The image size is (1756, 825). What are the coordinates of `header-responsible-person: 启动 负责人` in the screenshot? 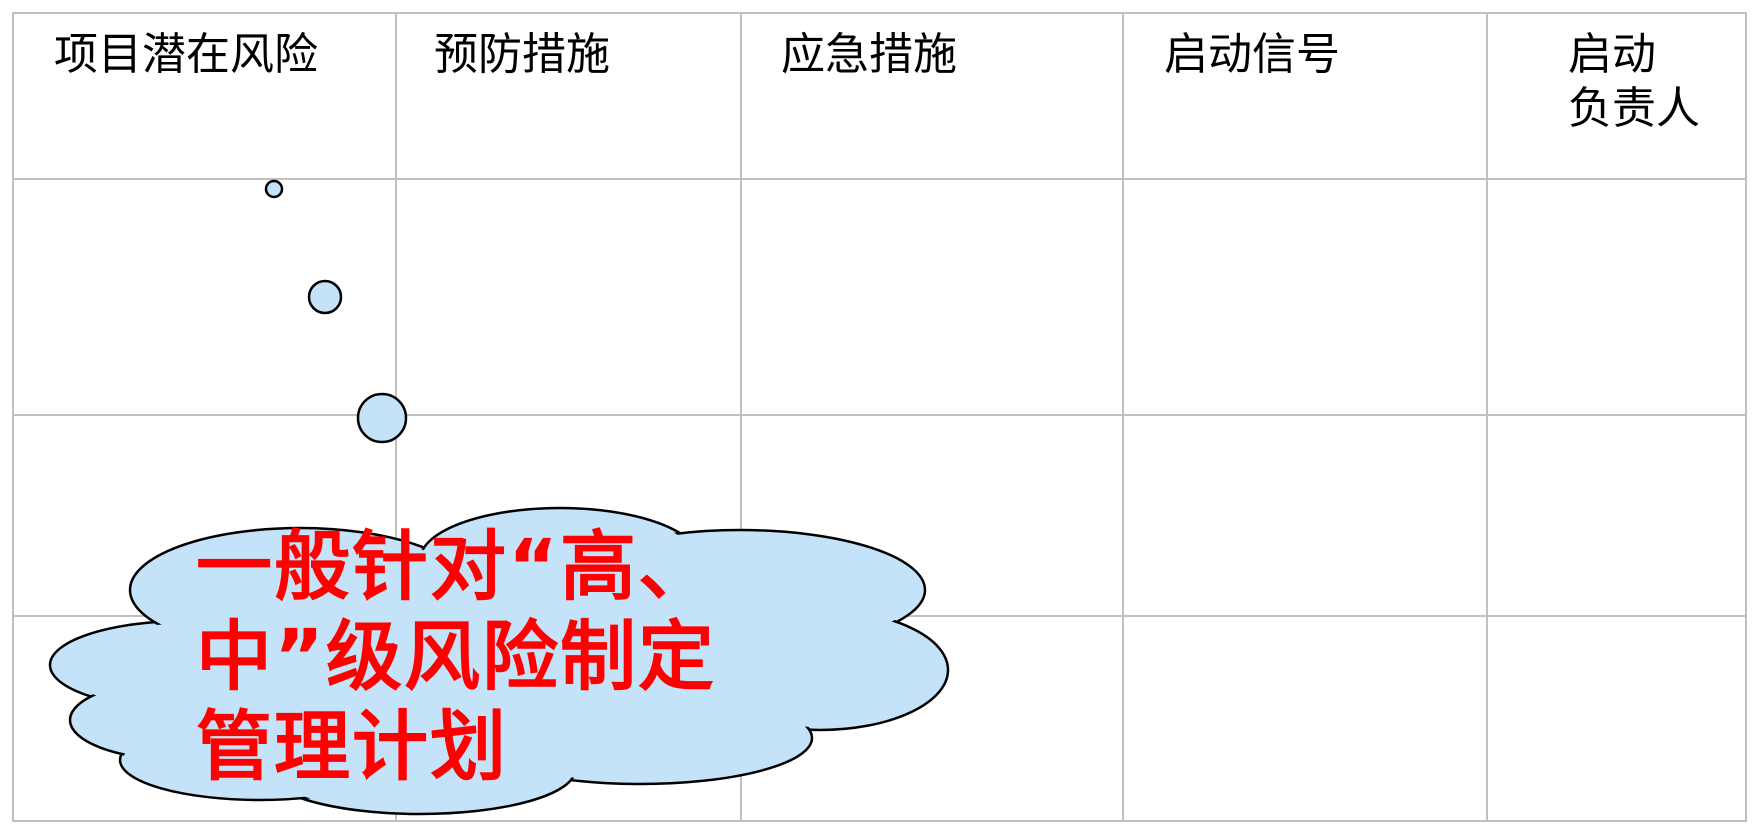 It's located at (1616, 96).